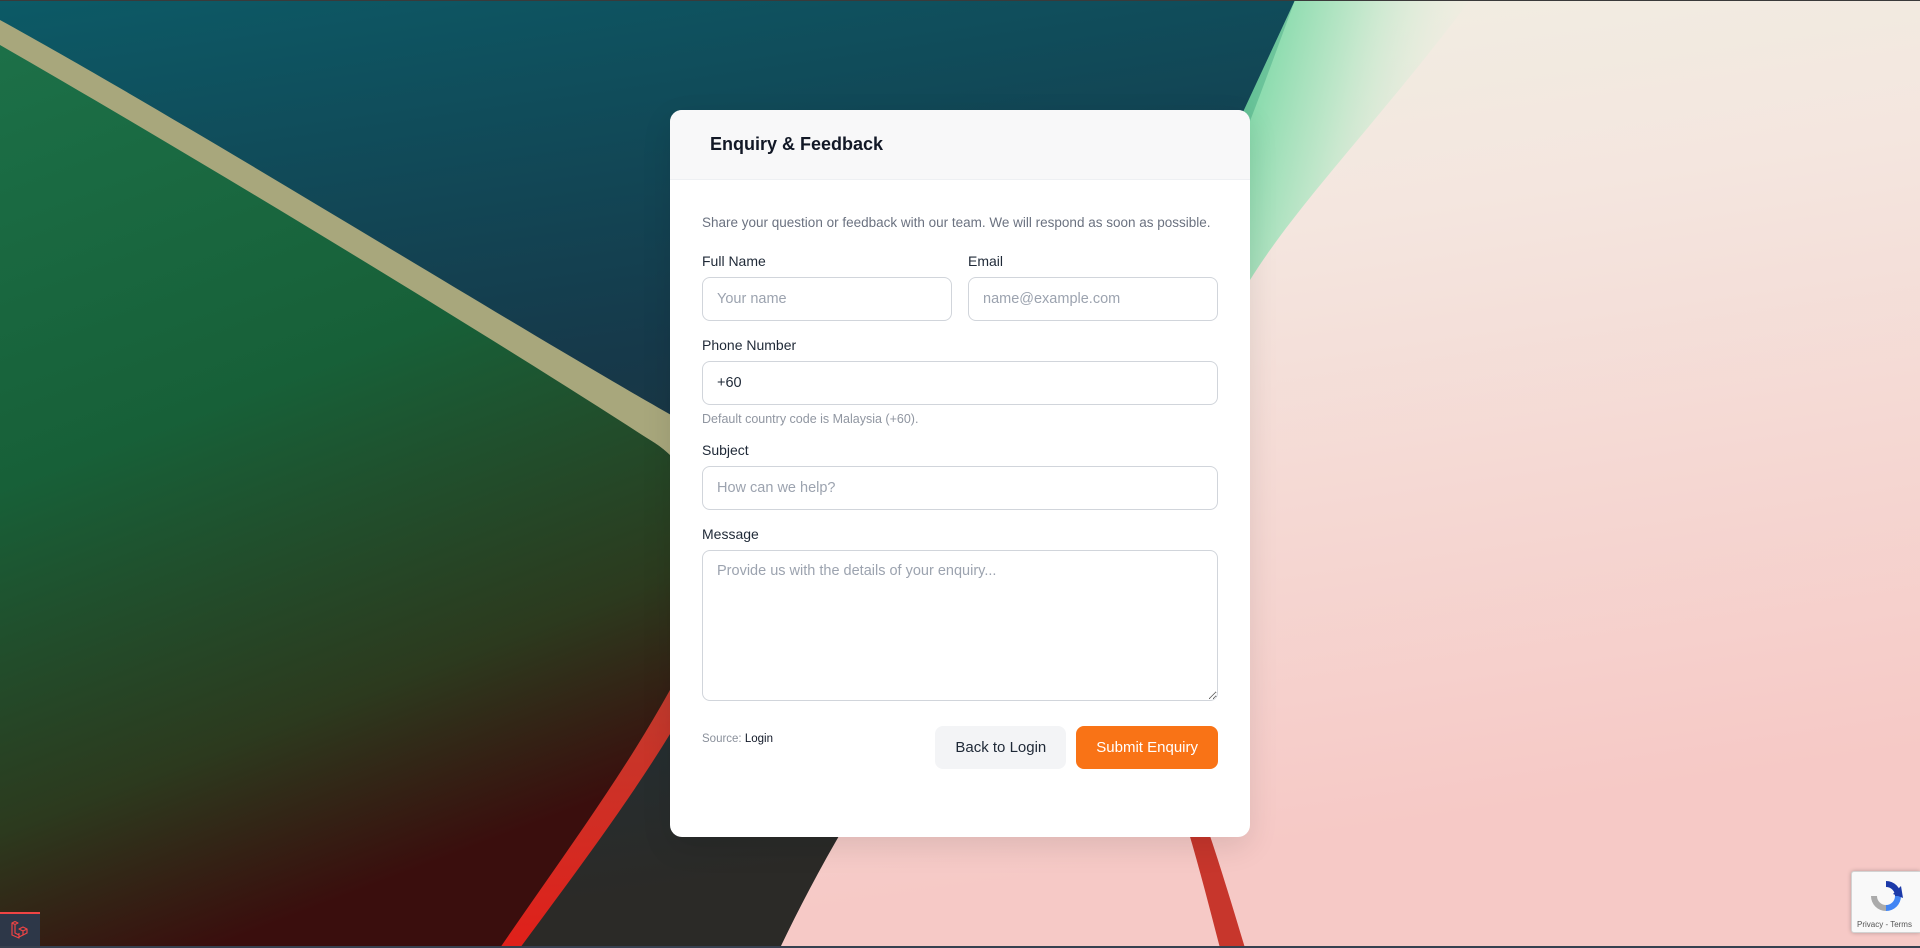 The height and width of the screenshot is (948, 1920). What do you see at coordinates (960, 625) in the screenshot?
I see `message-textarea` at bounding box center [960, 625].